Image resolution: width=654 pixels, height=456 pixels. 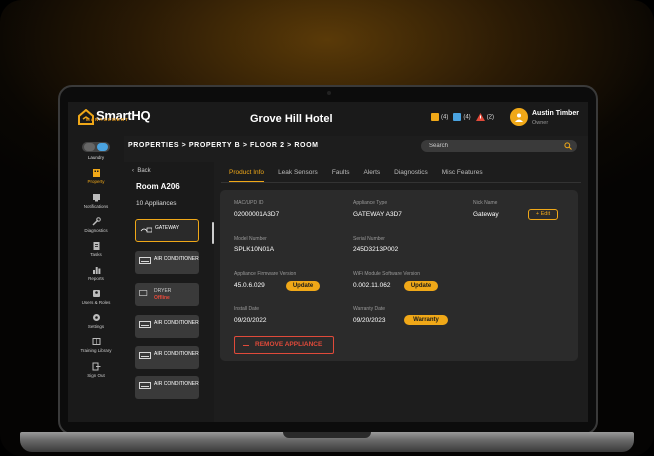 I want to click on install-date-value: 09/20/2022, so click(x=250, y=320).